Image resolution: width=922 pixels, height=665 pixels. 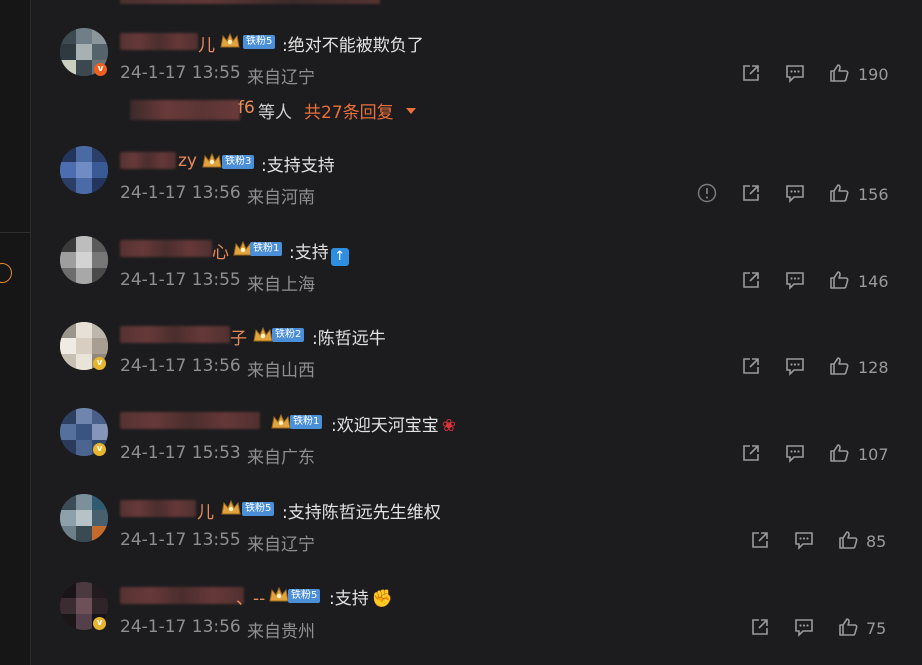 What do you see at coordinates (361, 513) in the screenshot?
I see `comment-text: :支持陈哲远先生维权` at bounding box center [361, 513].